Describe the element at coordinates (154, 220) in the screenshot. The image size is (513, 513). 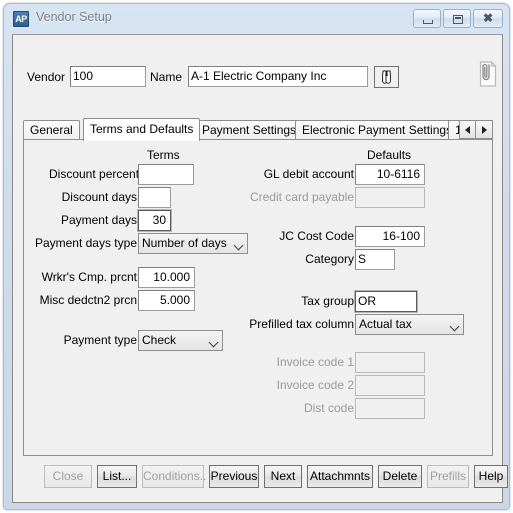
I see `payment-days-input: 30` at that location.